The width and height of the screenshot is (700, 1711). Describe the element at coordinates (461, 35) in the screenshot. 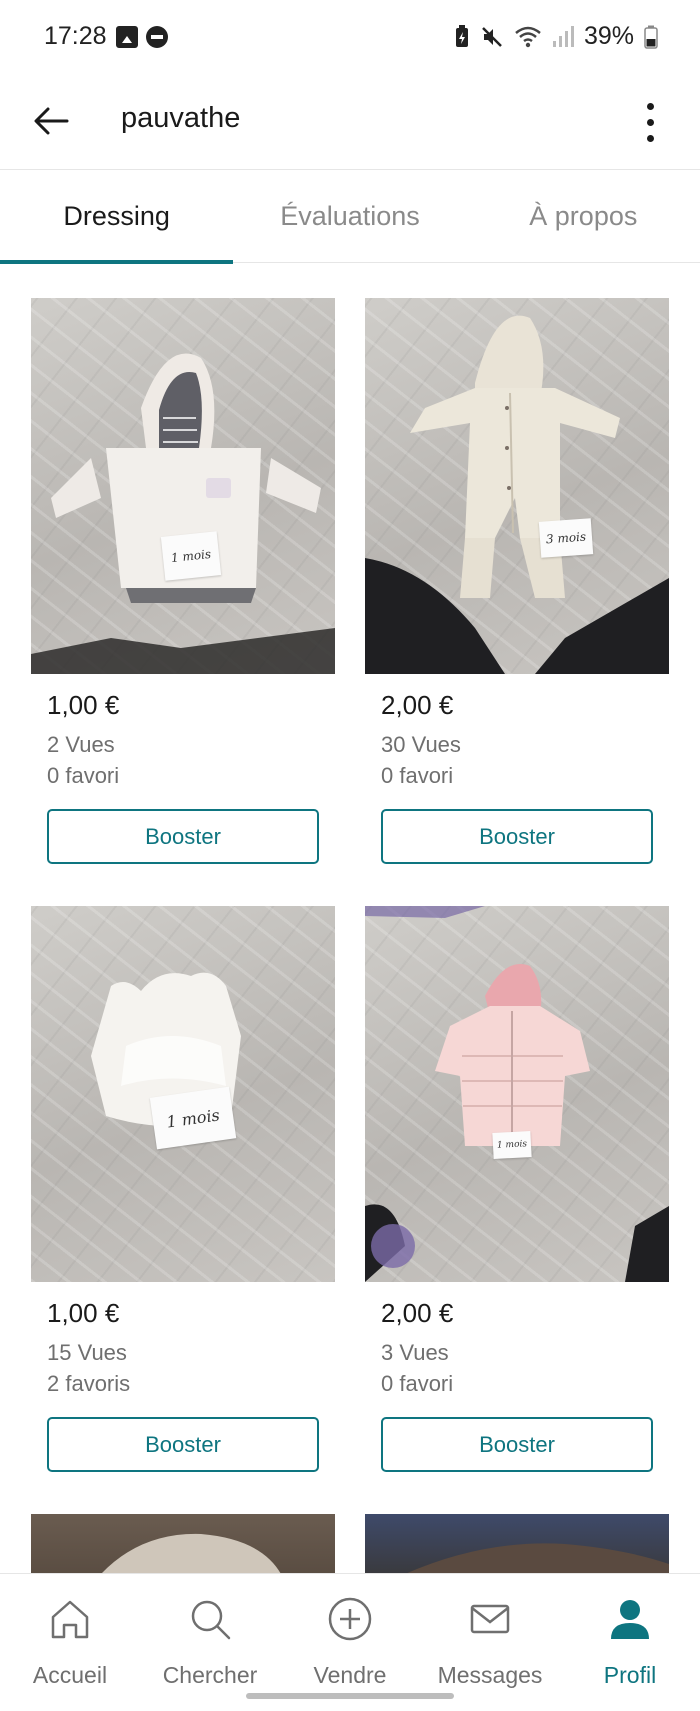

I see `battery-saver-icon` at that location.